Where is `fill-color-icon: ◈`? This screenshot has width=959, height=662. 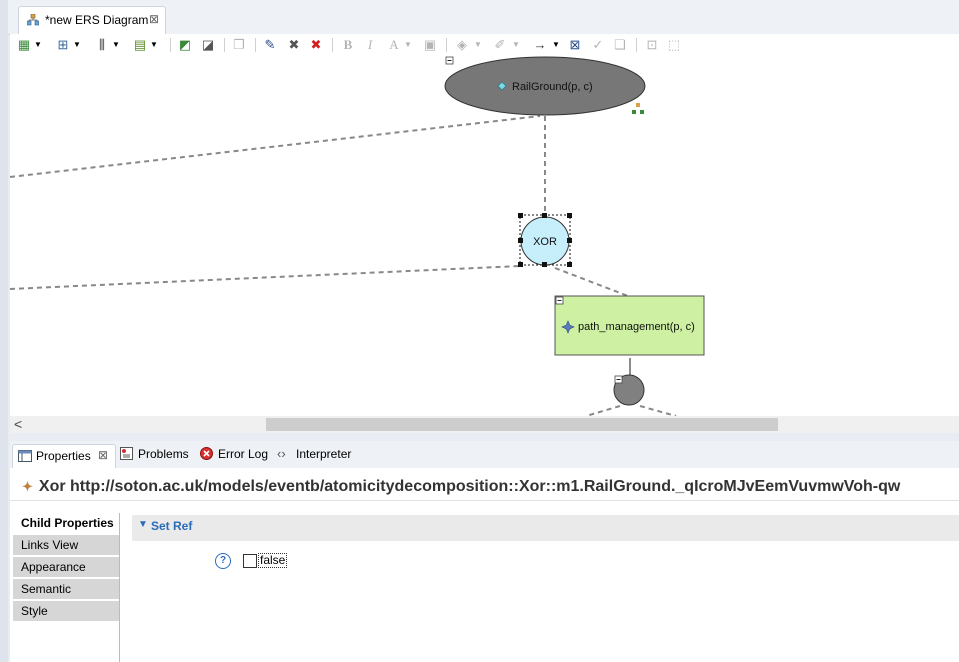 fill-color-icon: ◈ is located at coordinates (462, 45).